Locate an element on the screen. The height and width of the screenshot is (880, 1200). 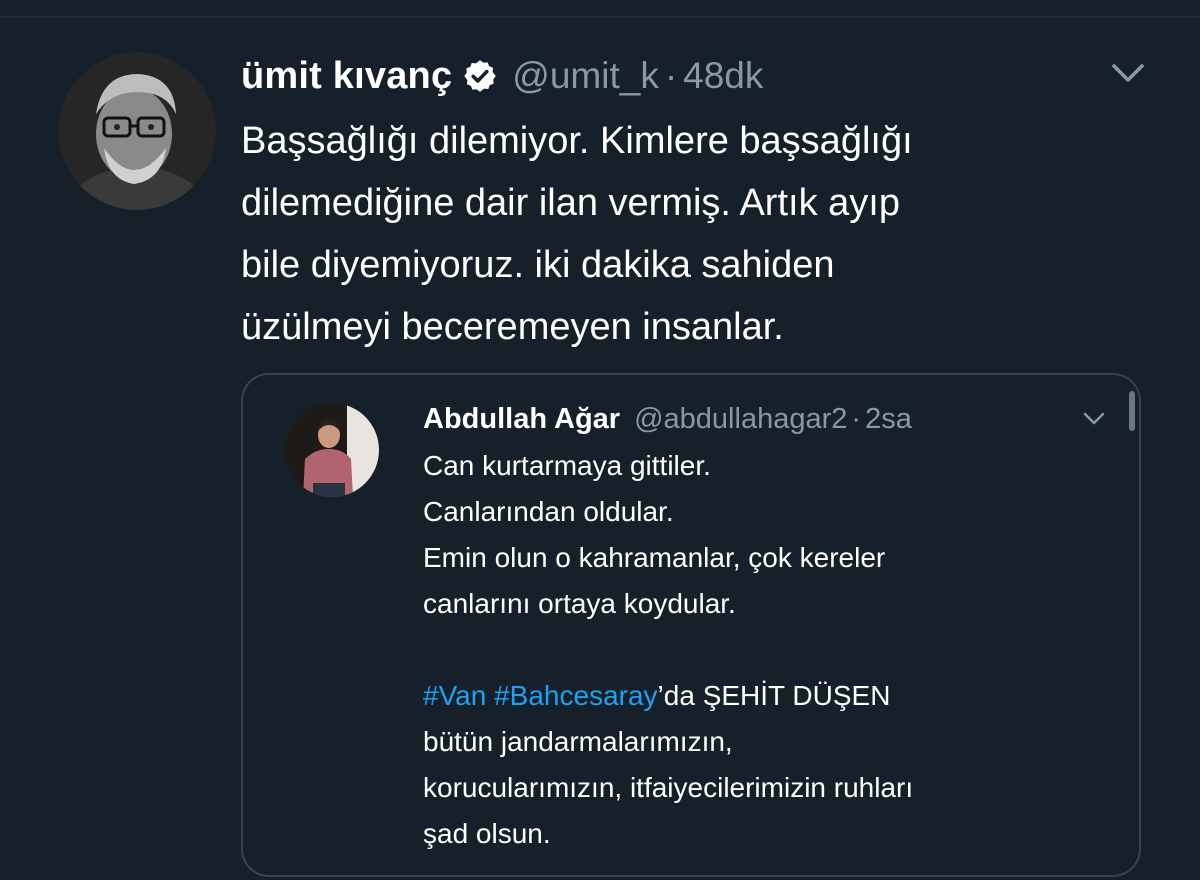
quoted-header: Abdullah Ağar @abdullahagar2 · 2sa is located at coordinates (667, 419).